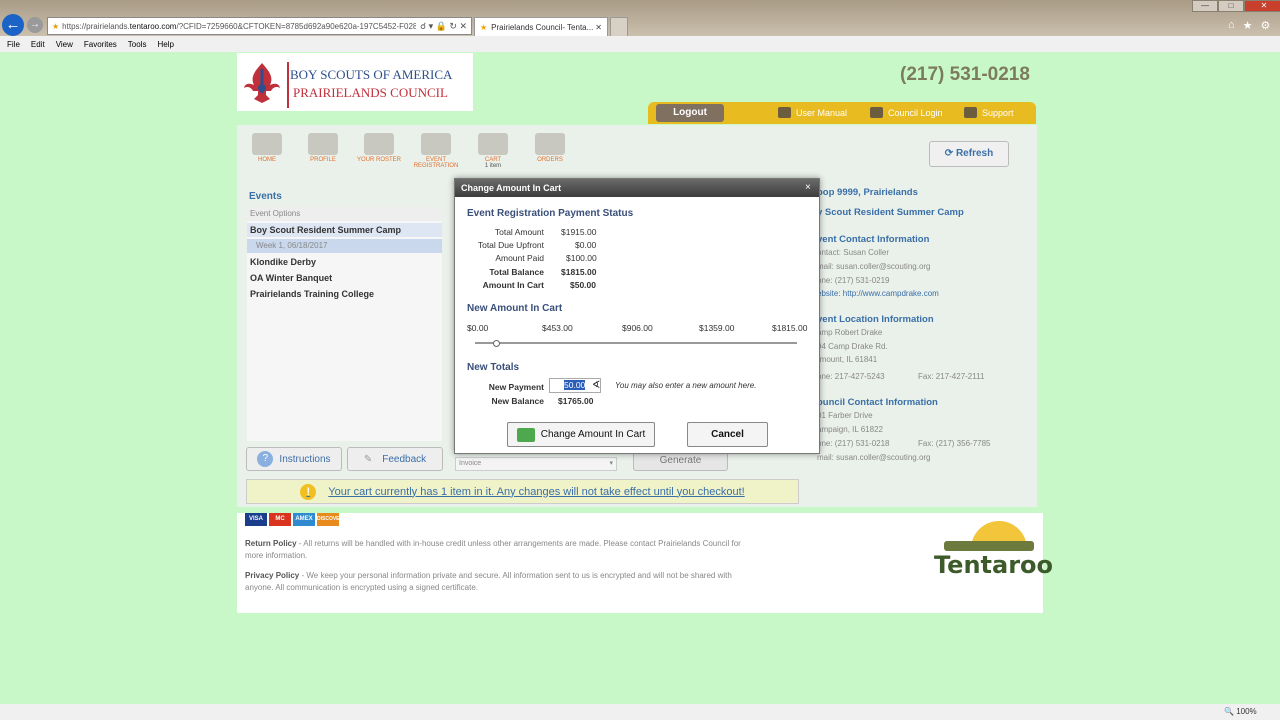 This screenshot has width=1280, height=720. Describe the element at coordinates (13, 25) in the screenshot. I see `back-arrow-icon: ←` at that location.